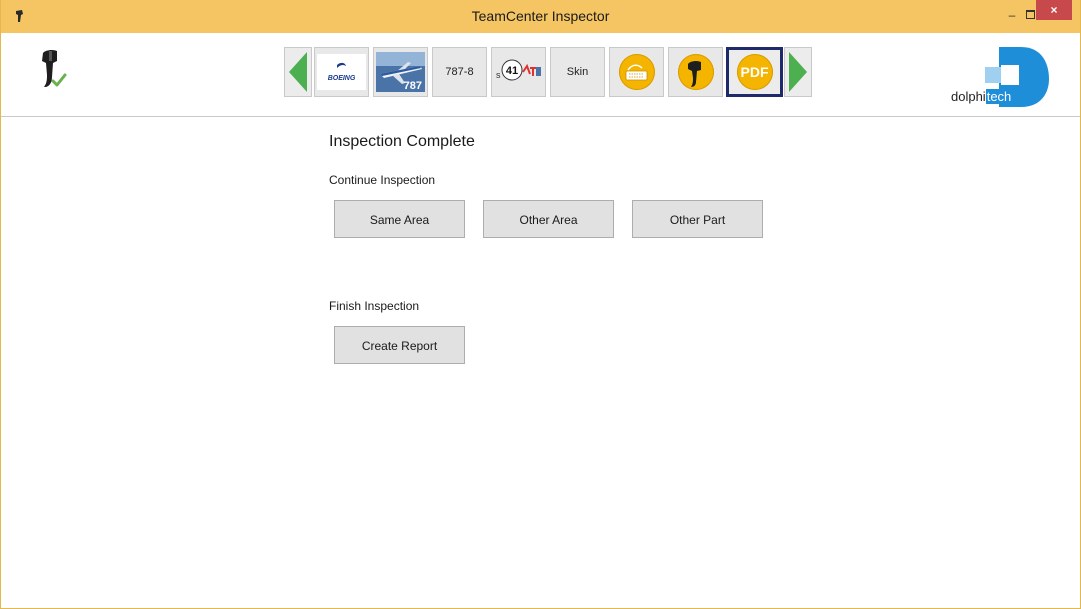  I want to click on previous-button, so click(298, 72).